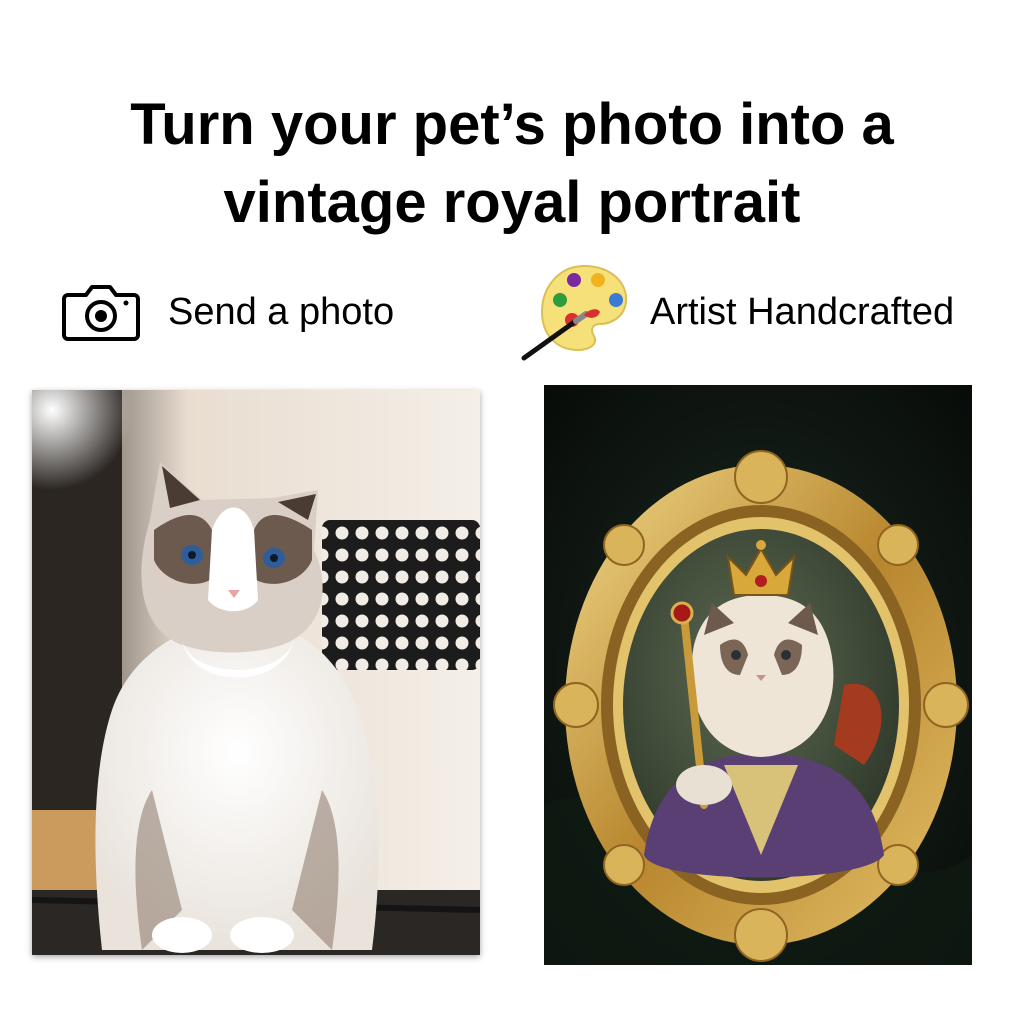 This screenshot has height=1024, width=1024. Describe the element at coordinates (281, 311) in the screenshot. I see `feature-label-send-photo: Send a photo` at that location.